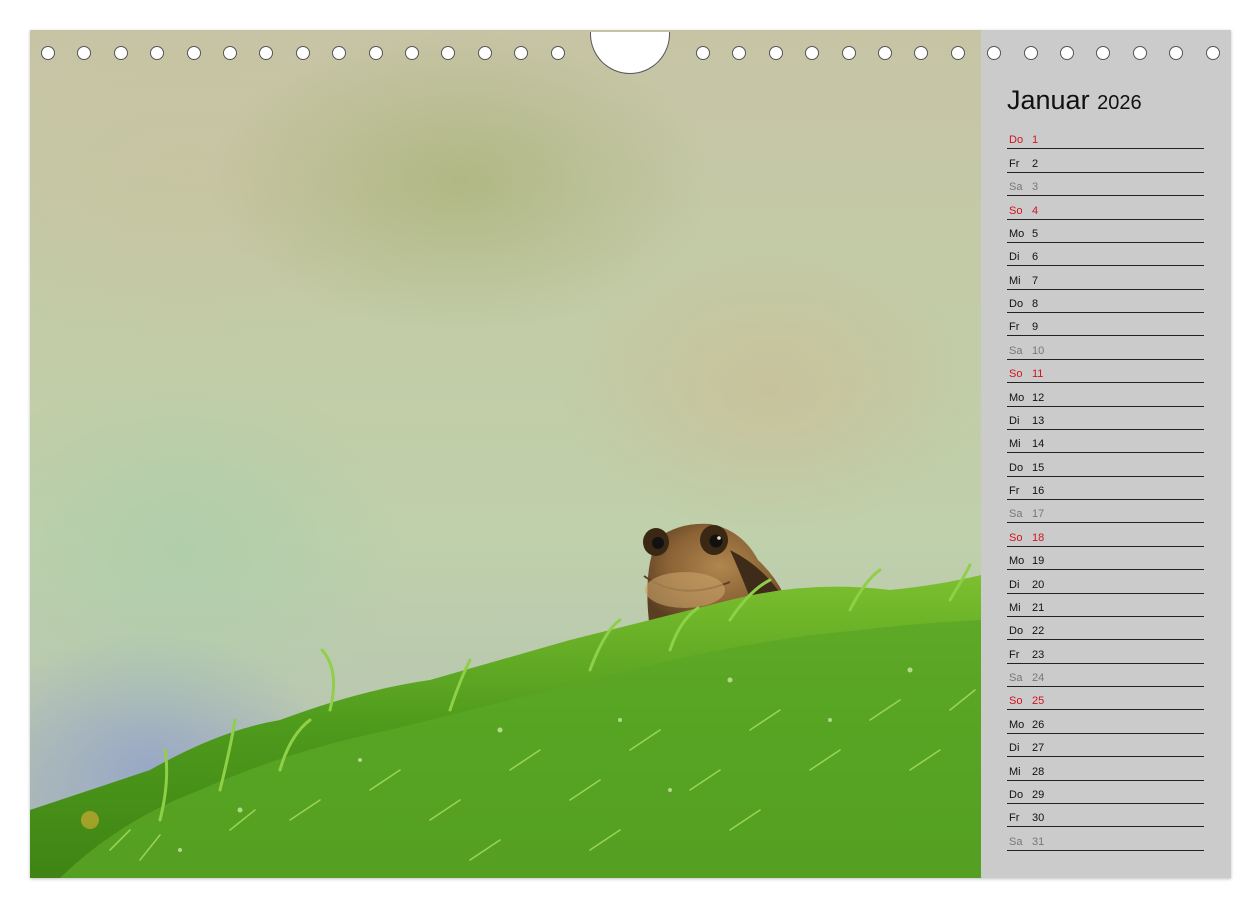 The image size is (1260, 908). What do you see at coordinates (1038, 561) in the screenshot?
I see `day-number: 19` at bounding box center [1038, 561].